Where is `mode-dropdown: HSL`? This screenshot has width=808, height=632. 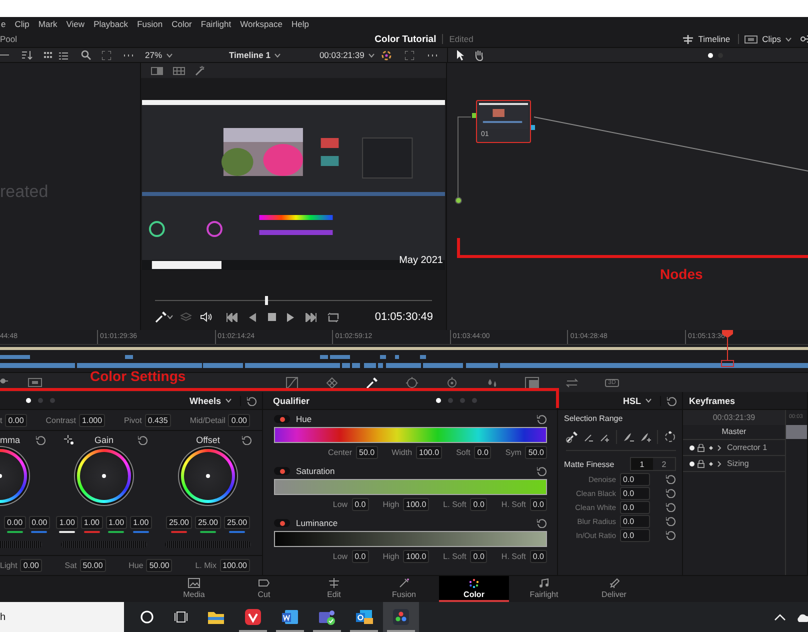
mode-dropdown: HSL is located at coordinates (641, 401).